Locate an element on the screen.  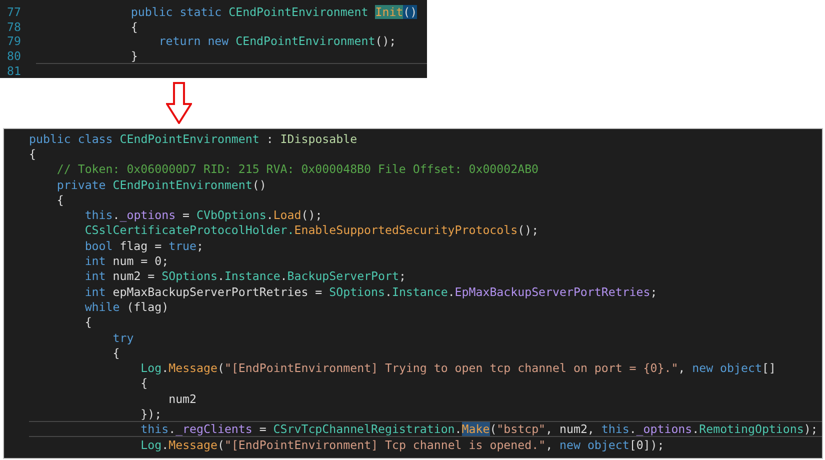
code-line: while (flag) is located at coordinates (127, 307).